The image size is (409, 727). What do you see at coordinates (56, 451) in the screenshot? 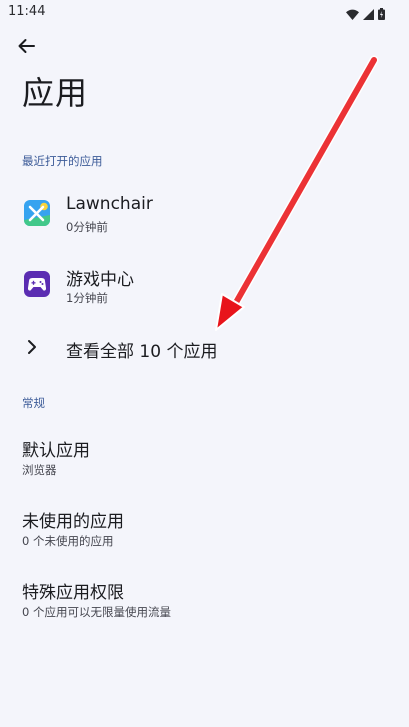
I see `default-apps-title: 默认应用` at bounding box center [56, 451].